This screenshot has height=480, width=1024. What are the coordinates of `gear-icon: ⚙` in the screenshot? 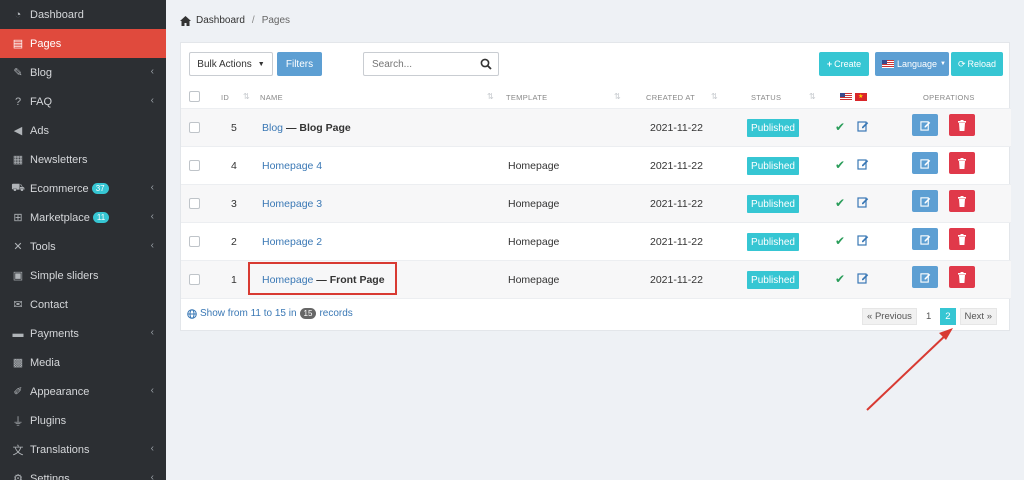 It's located at (18, 476).